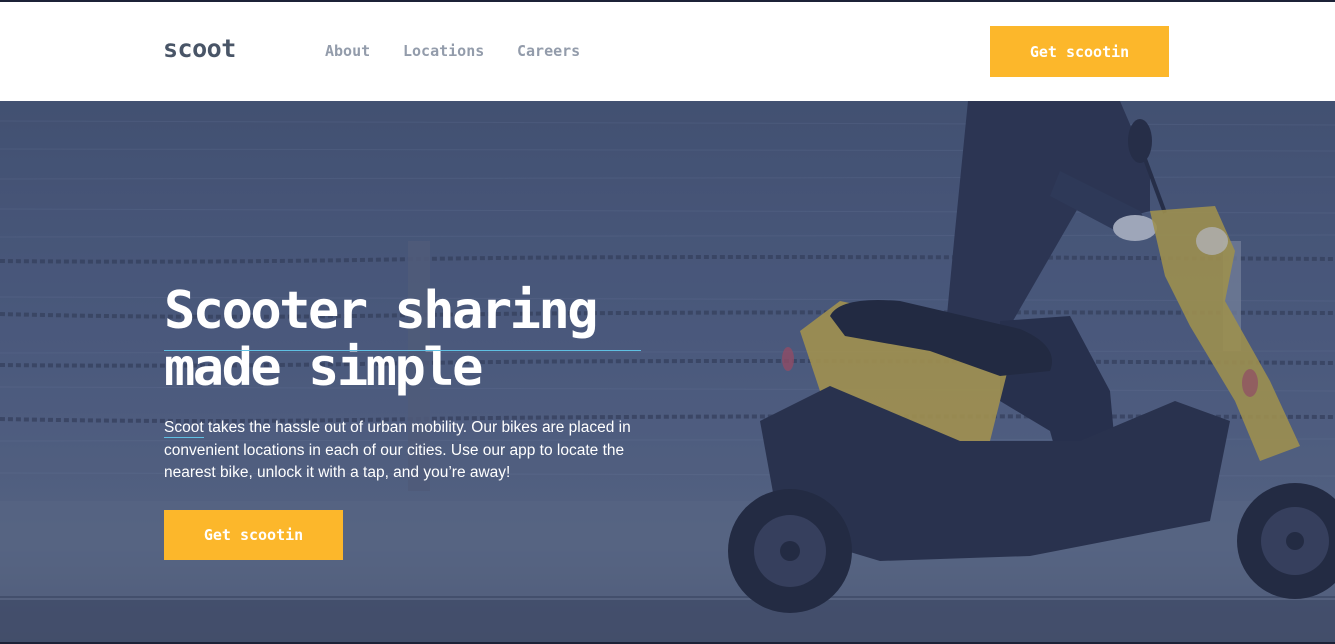  Describe the element at coordinates (253, 535) in the screenshot. I see `hero-get-scootin-button: Get scootin` at that location.